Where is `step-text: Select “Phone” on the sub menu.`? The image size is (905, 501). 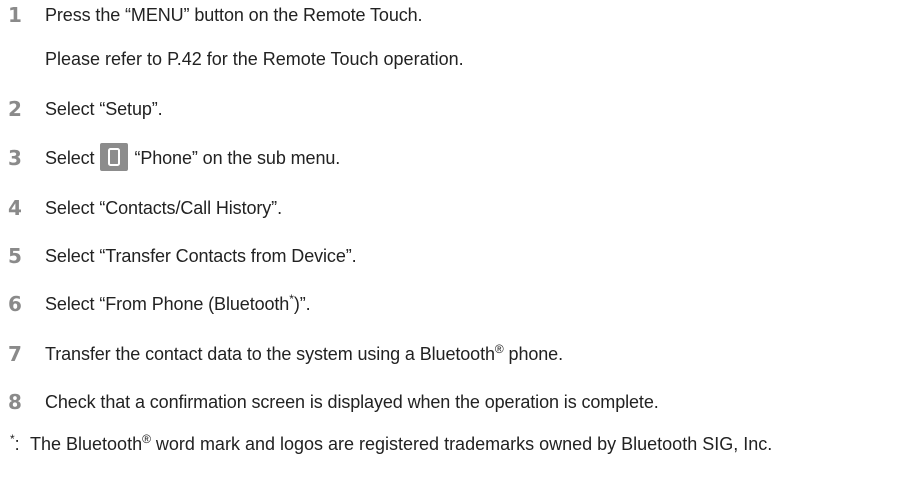
step-text: Select “Phone” on the sub menu. is located at coordinates (192, 158).